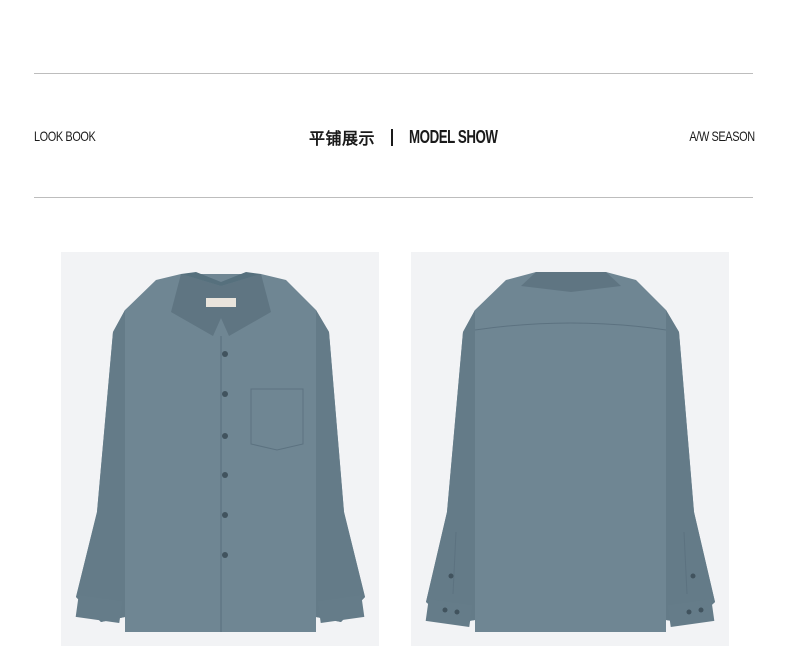 Image resolution: width=790 pixels, height=655 pixels. What do you see at coordinates (393, 197) in the screenshot?
I see `bottom-divider` at bounding box center [393, 197].